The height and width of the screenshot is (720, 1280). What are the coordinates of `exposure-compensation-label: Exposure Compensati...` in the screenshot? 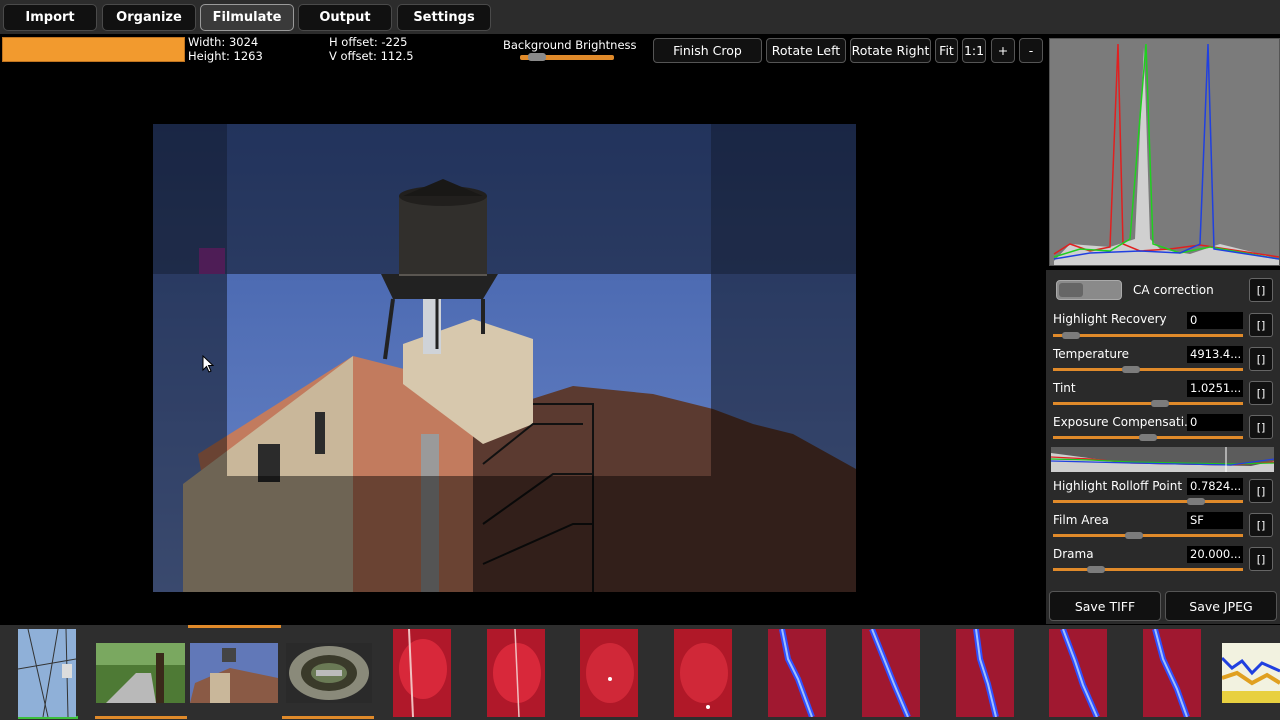 It's located at (1124, 422).